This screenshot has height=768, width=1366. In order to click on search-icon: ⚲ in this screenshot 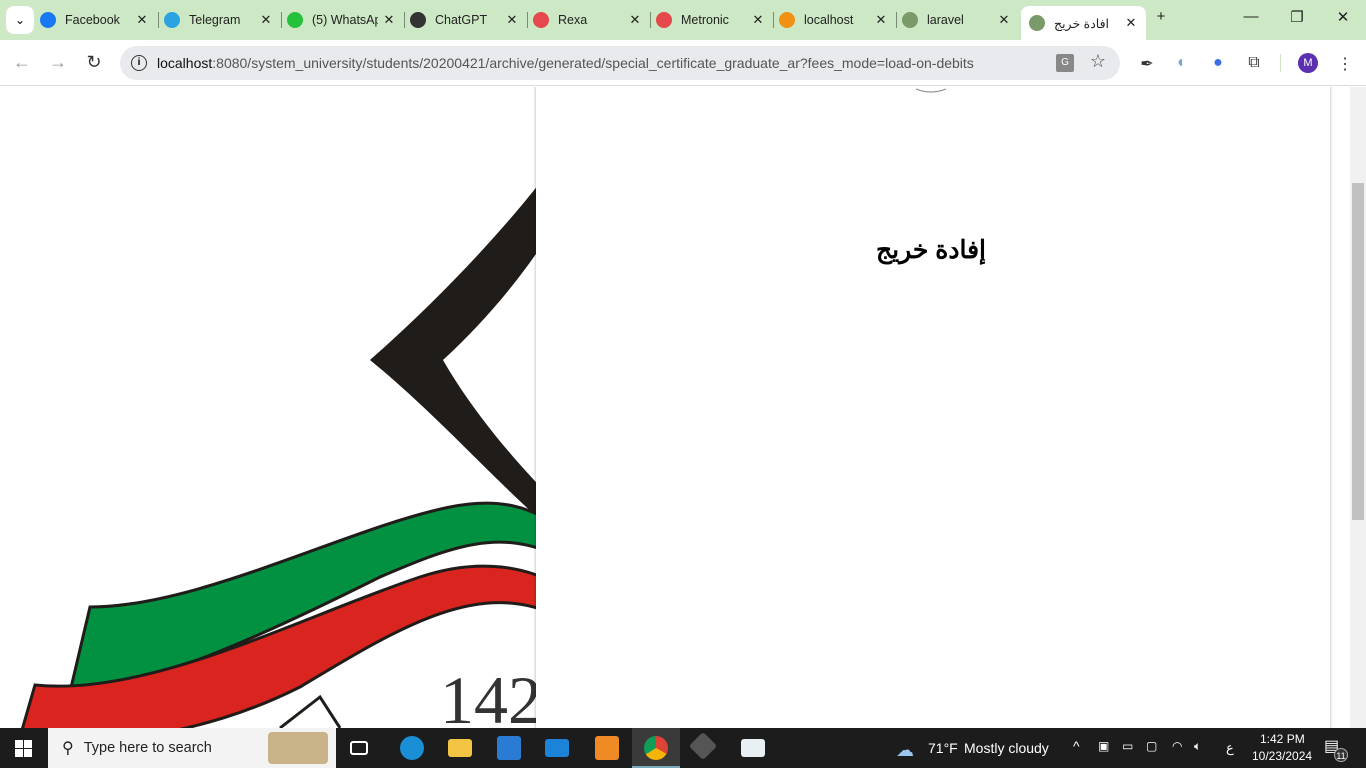, I will do `click(68, 748)`.